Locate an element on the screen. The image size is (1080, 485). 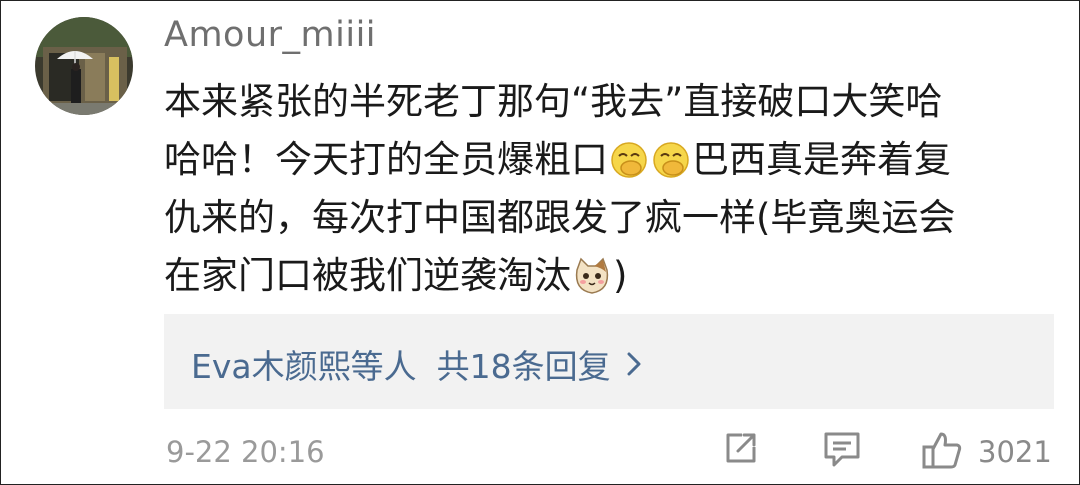
comment-line-text: 巴西真是奔着复 is located at coordinates (821, 159).